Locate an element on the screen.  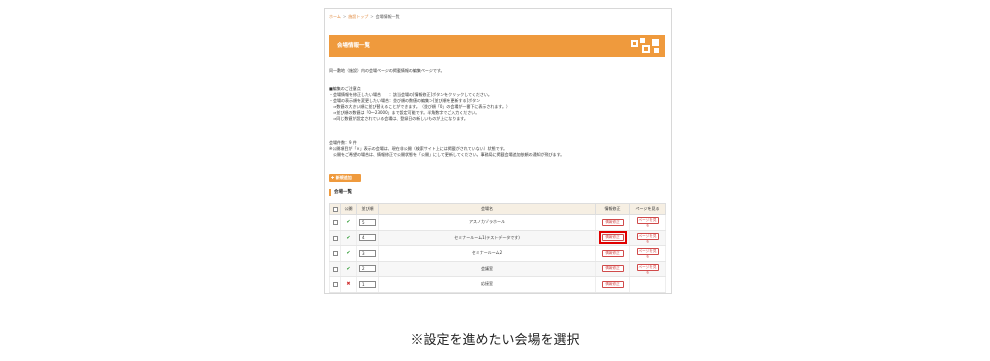
column-header-public: 公開 is located at coordinates (348, 209).